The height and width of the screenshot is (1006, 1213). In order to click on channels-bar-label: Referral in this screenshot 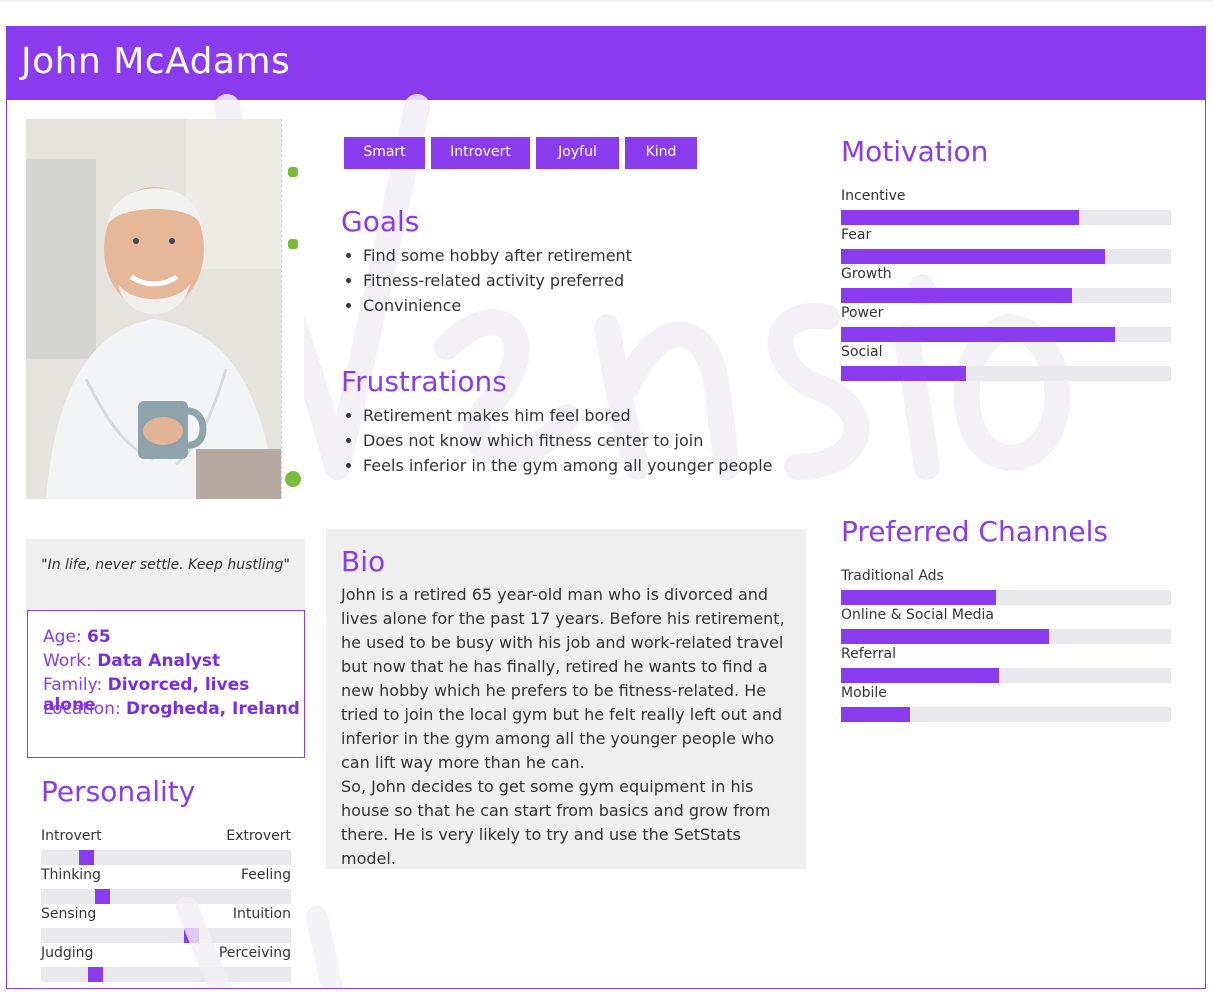, I will do `click(868, 654)`.